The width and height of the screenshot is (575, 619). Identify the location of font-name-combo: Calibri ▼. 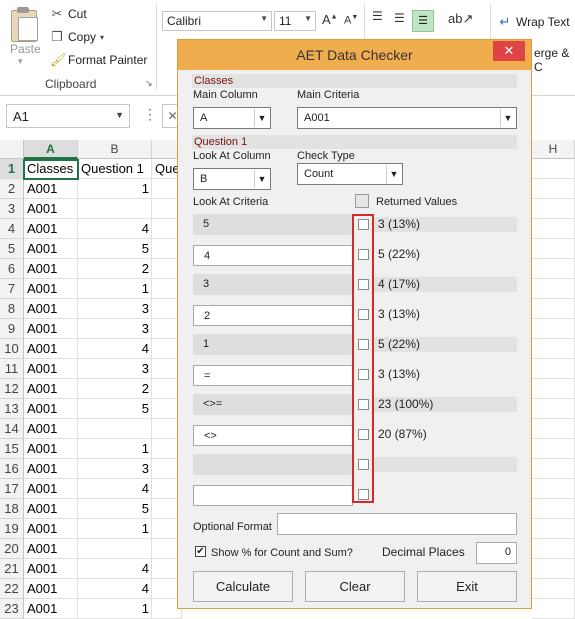
(217, 21).